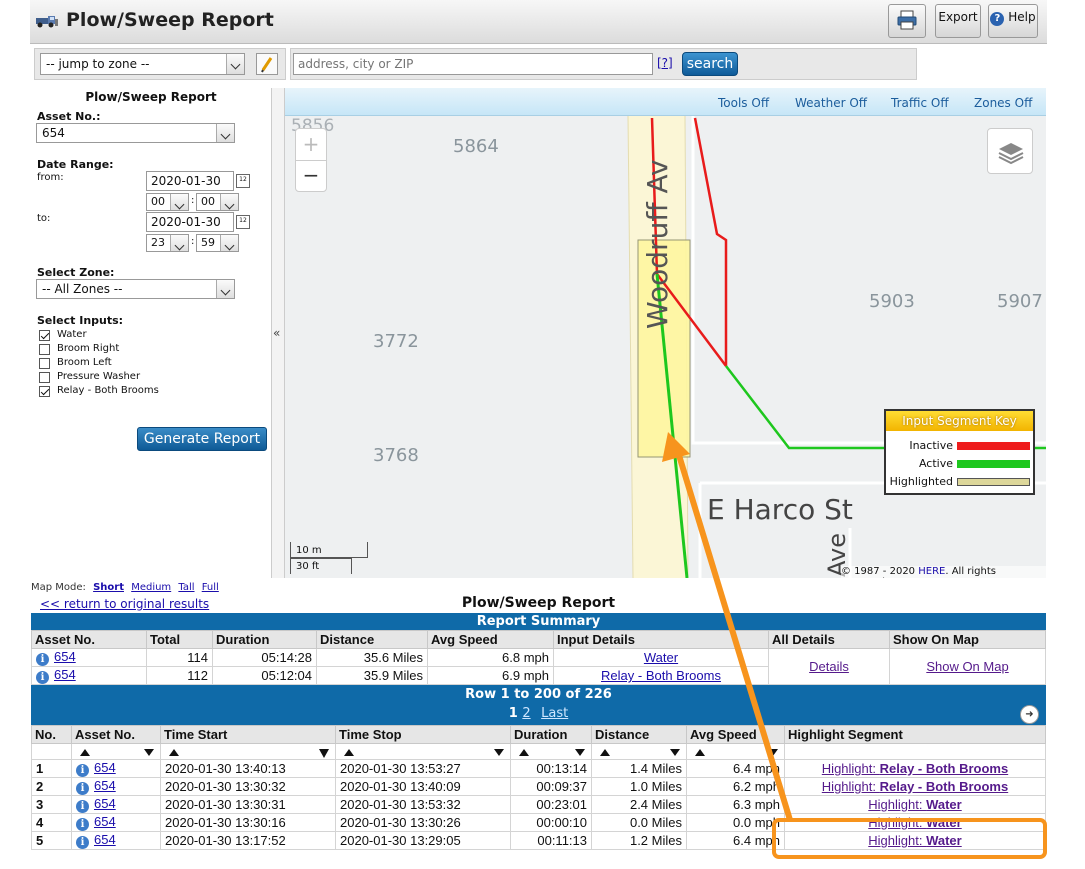 The width and height of the screenshot is (1085, 869). I want to click on asset-select: 654, so click(135, 133).